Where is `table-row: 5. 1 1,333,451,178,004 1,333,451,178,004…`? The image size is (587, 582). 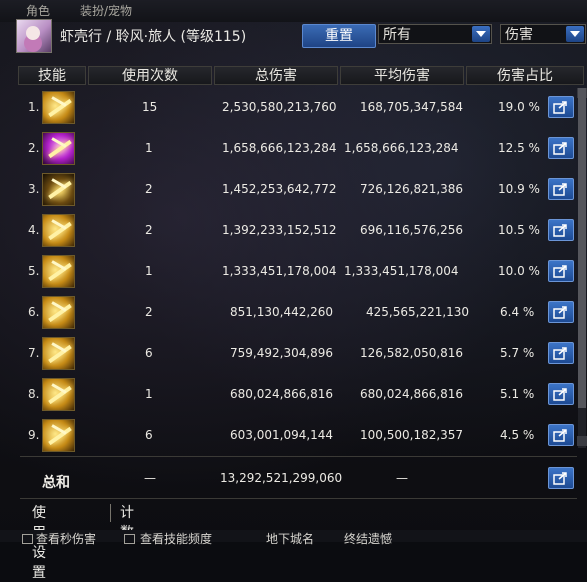 table-row: 5. 1 1,333,451,178,004 1,333,451,178,004… is located at coordinates (298, 272).